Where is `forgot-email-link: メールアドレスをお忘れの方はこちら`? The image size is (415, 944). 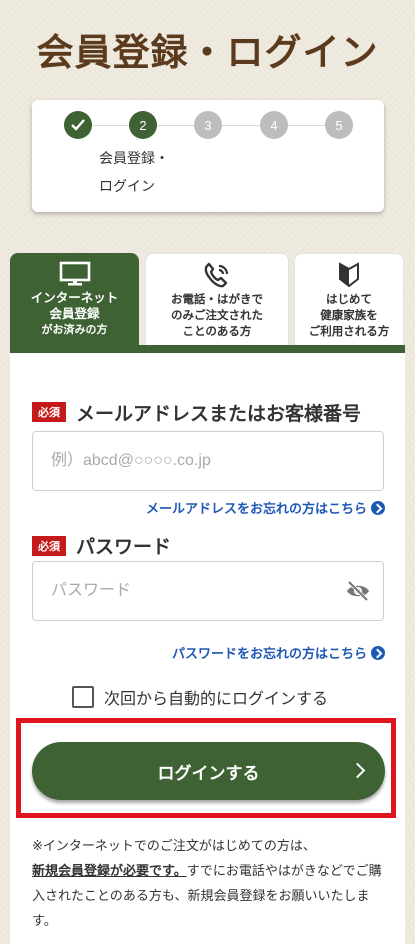
forgot-email-link: メールアドレスをお忘れの方はこちら is located at coordinates (265, 507).